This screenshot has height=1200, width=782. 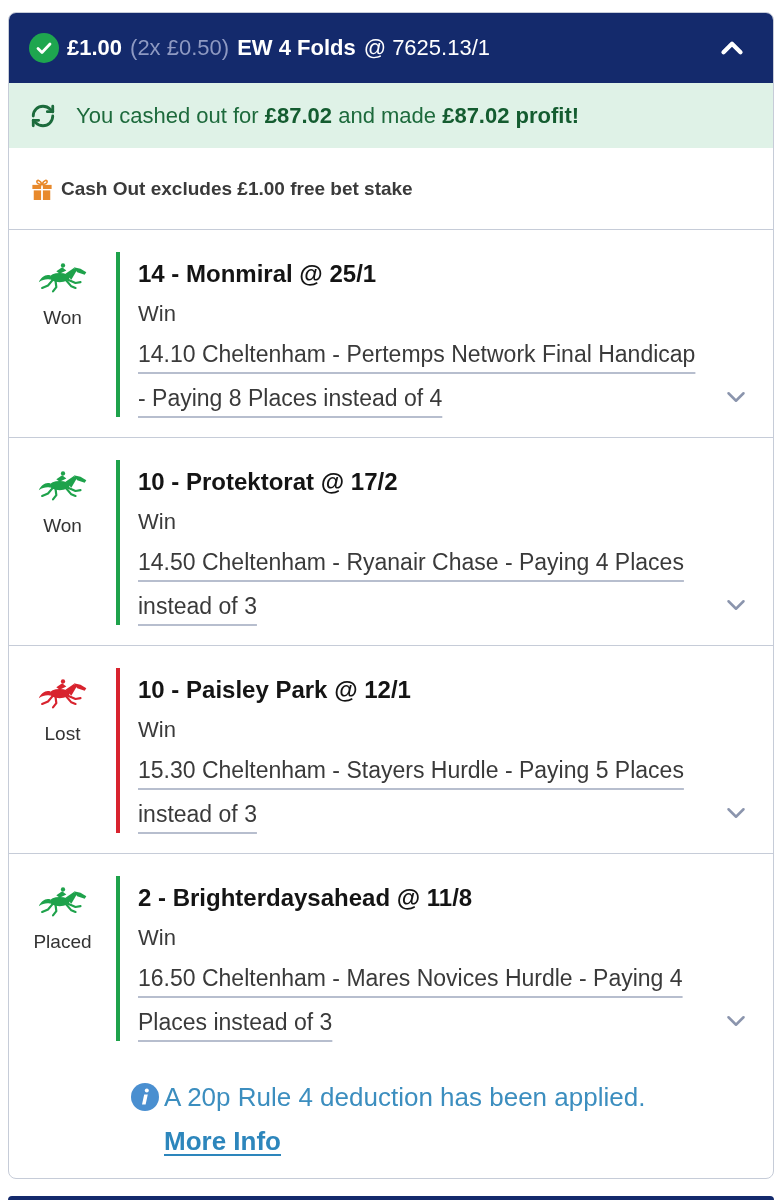 What do you see at coordinates (180, 48) in the screenshot?
I see `stake-split: (2x £0.50)` at bounding box center [180, 48].